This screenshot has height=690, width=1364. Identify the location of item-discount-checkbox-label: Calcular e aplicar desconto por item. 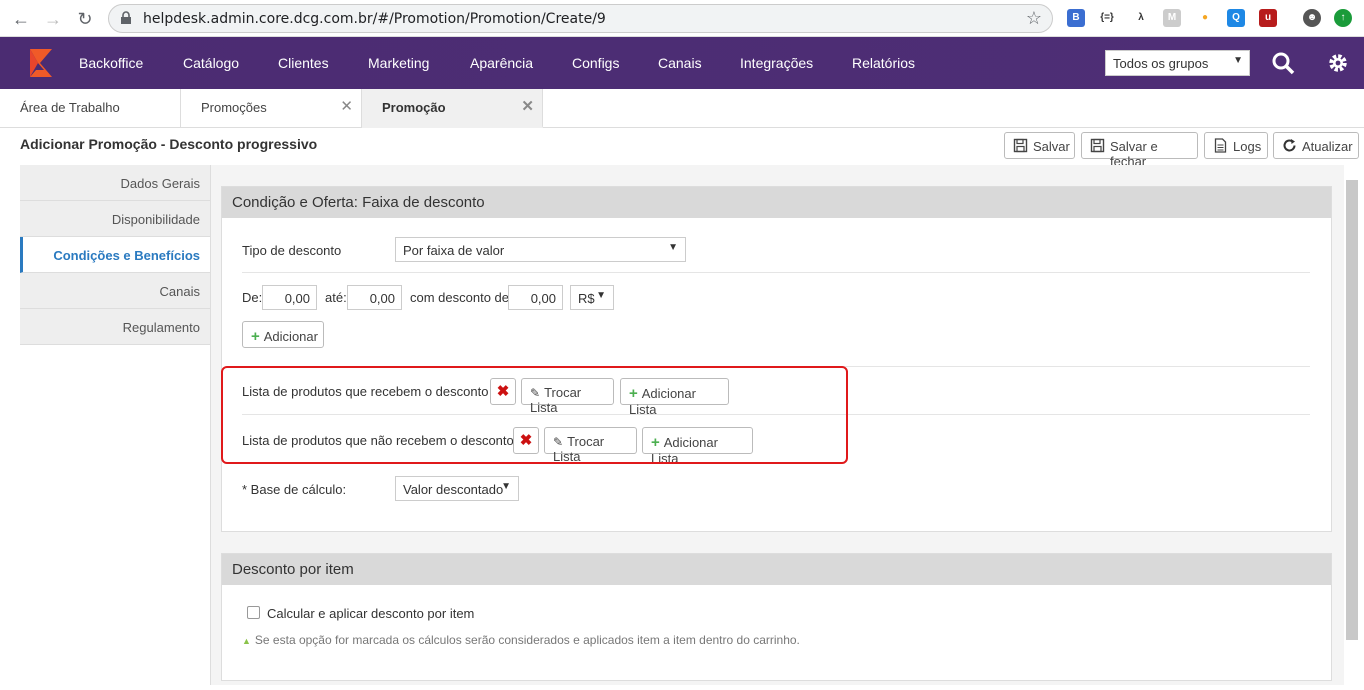
(371, 613).